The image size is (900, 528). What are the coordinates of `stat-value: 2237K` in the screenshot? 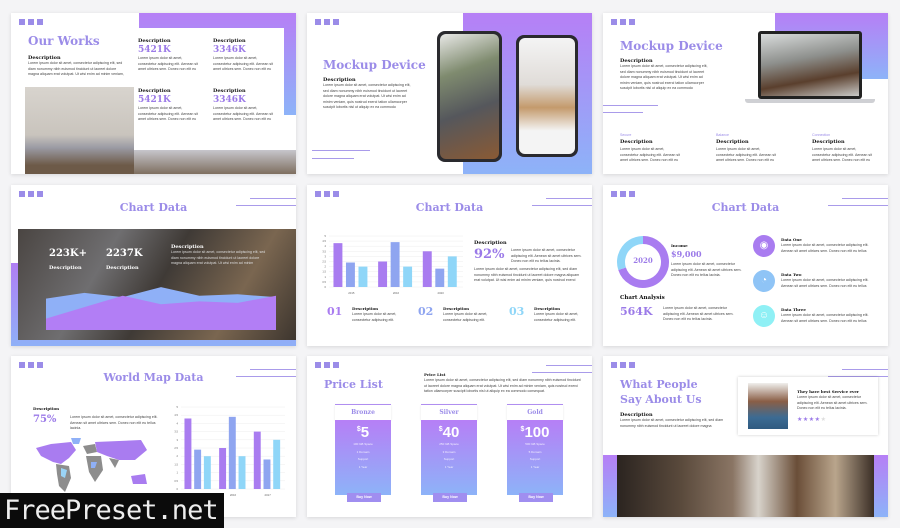 It's located at (124, 253).